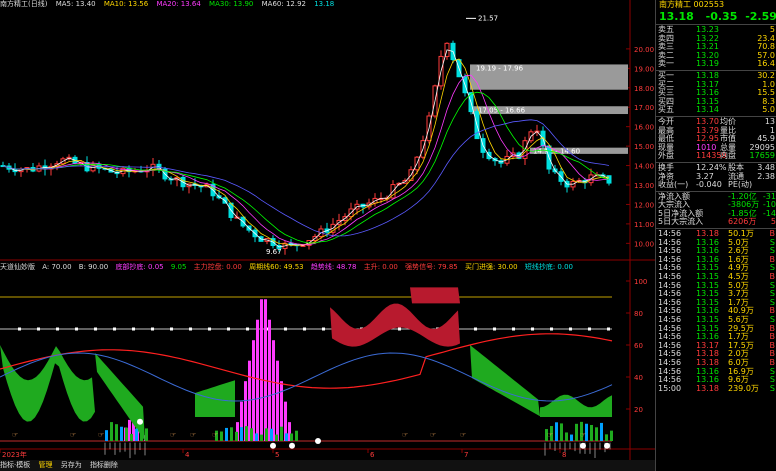 This screenshot has width=776, height=471. Describe the element at coordinates (692, 4) in the screenshot. I see `stock-title: 南方精工 002553` at that location.